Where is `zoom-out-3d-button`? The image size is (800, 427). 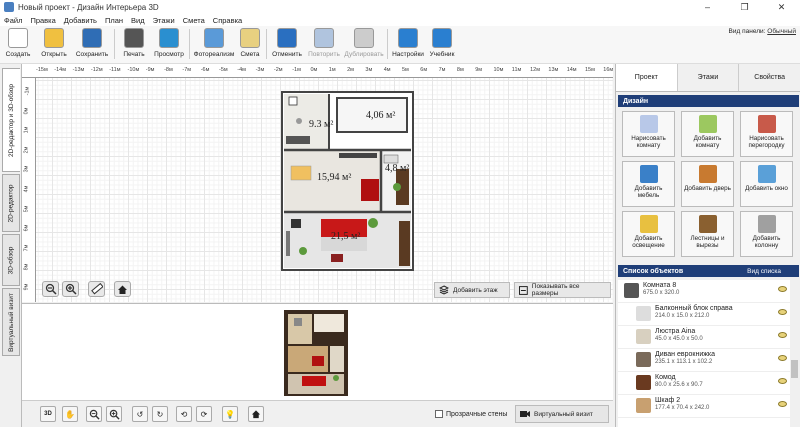
zoom-out-3d-button is located at coordinates (94, 414).